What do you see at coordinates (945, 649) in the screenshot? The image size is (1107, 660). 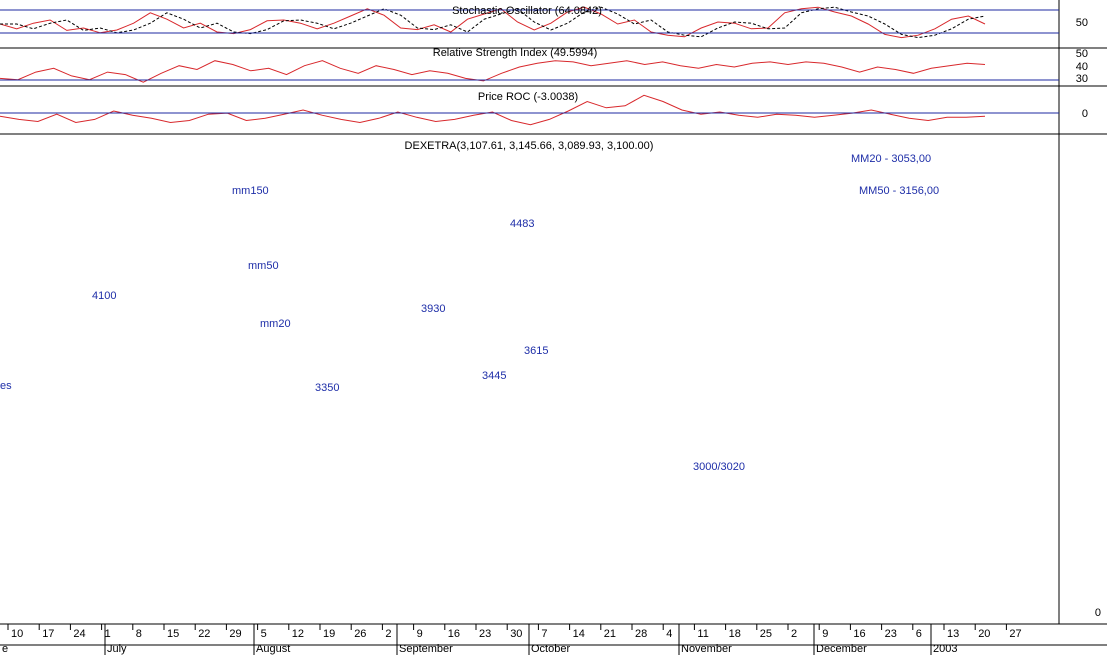 I see `month-label: 2003` at bounding box center [945, 649].